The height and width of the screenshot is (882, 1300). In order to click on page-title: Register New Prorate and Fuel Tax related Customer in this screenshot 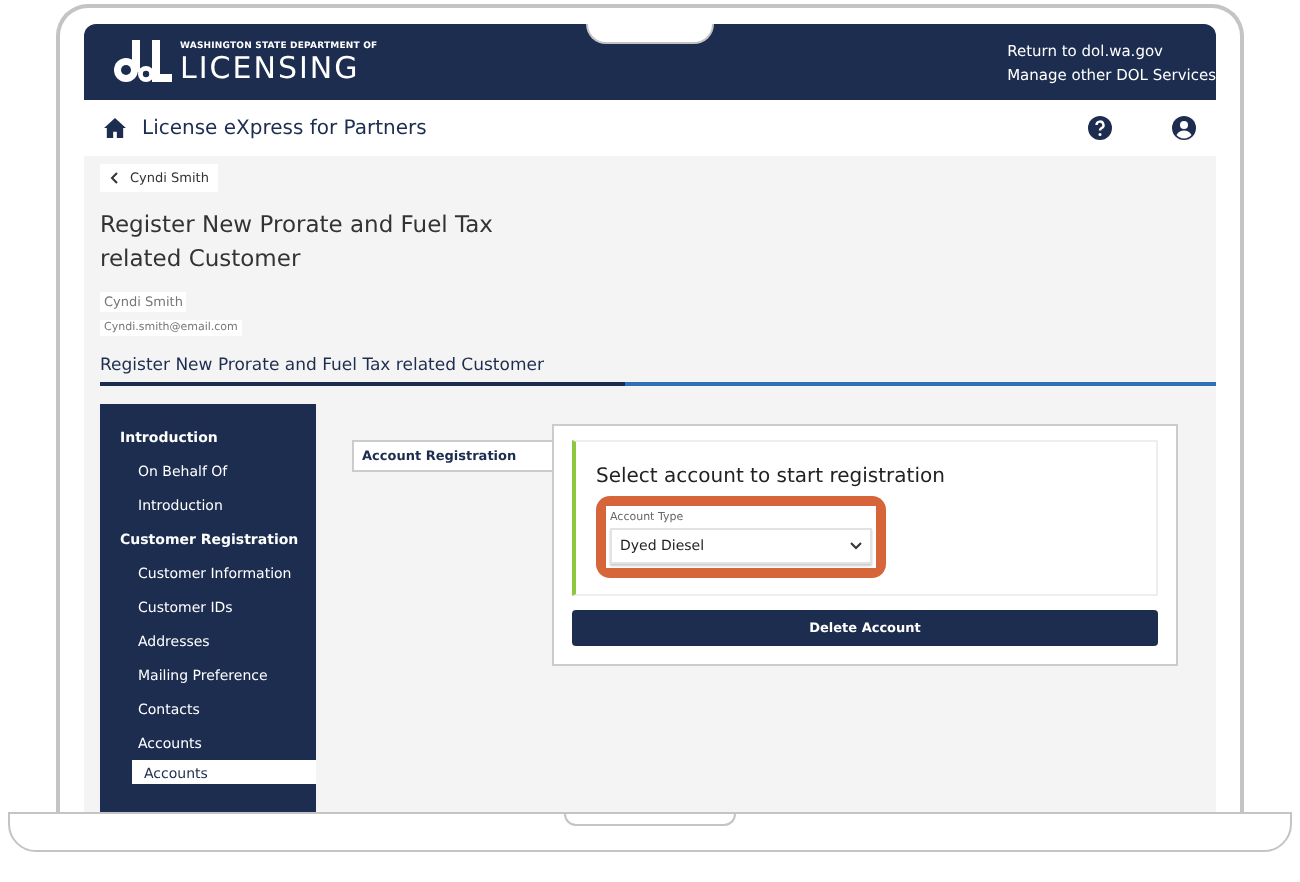, I will do `click(297, 242)`.